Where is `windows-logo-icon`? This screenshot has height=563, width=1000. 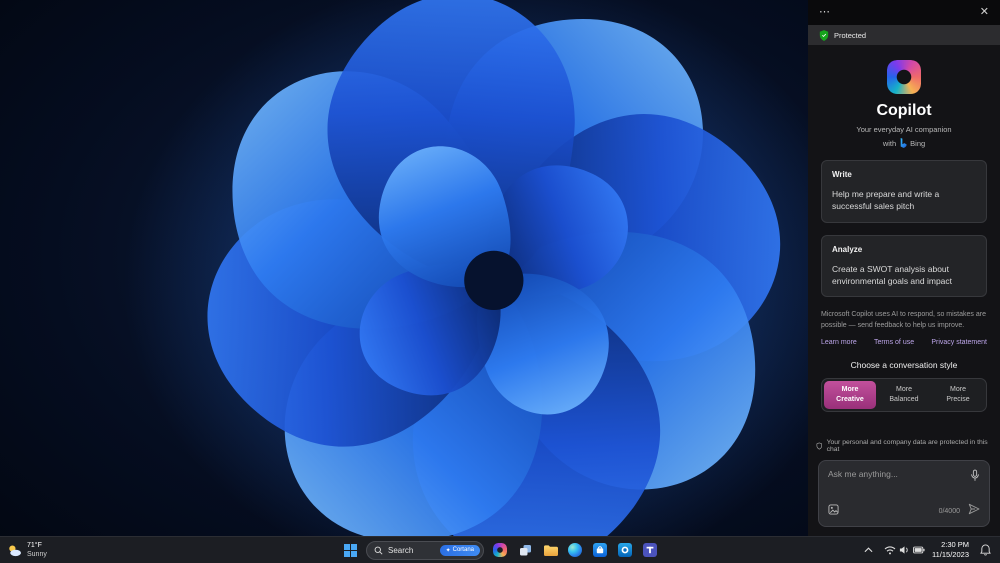
windows-logo-icon is located at coordinates (350, 550).